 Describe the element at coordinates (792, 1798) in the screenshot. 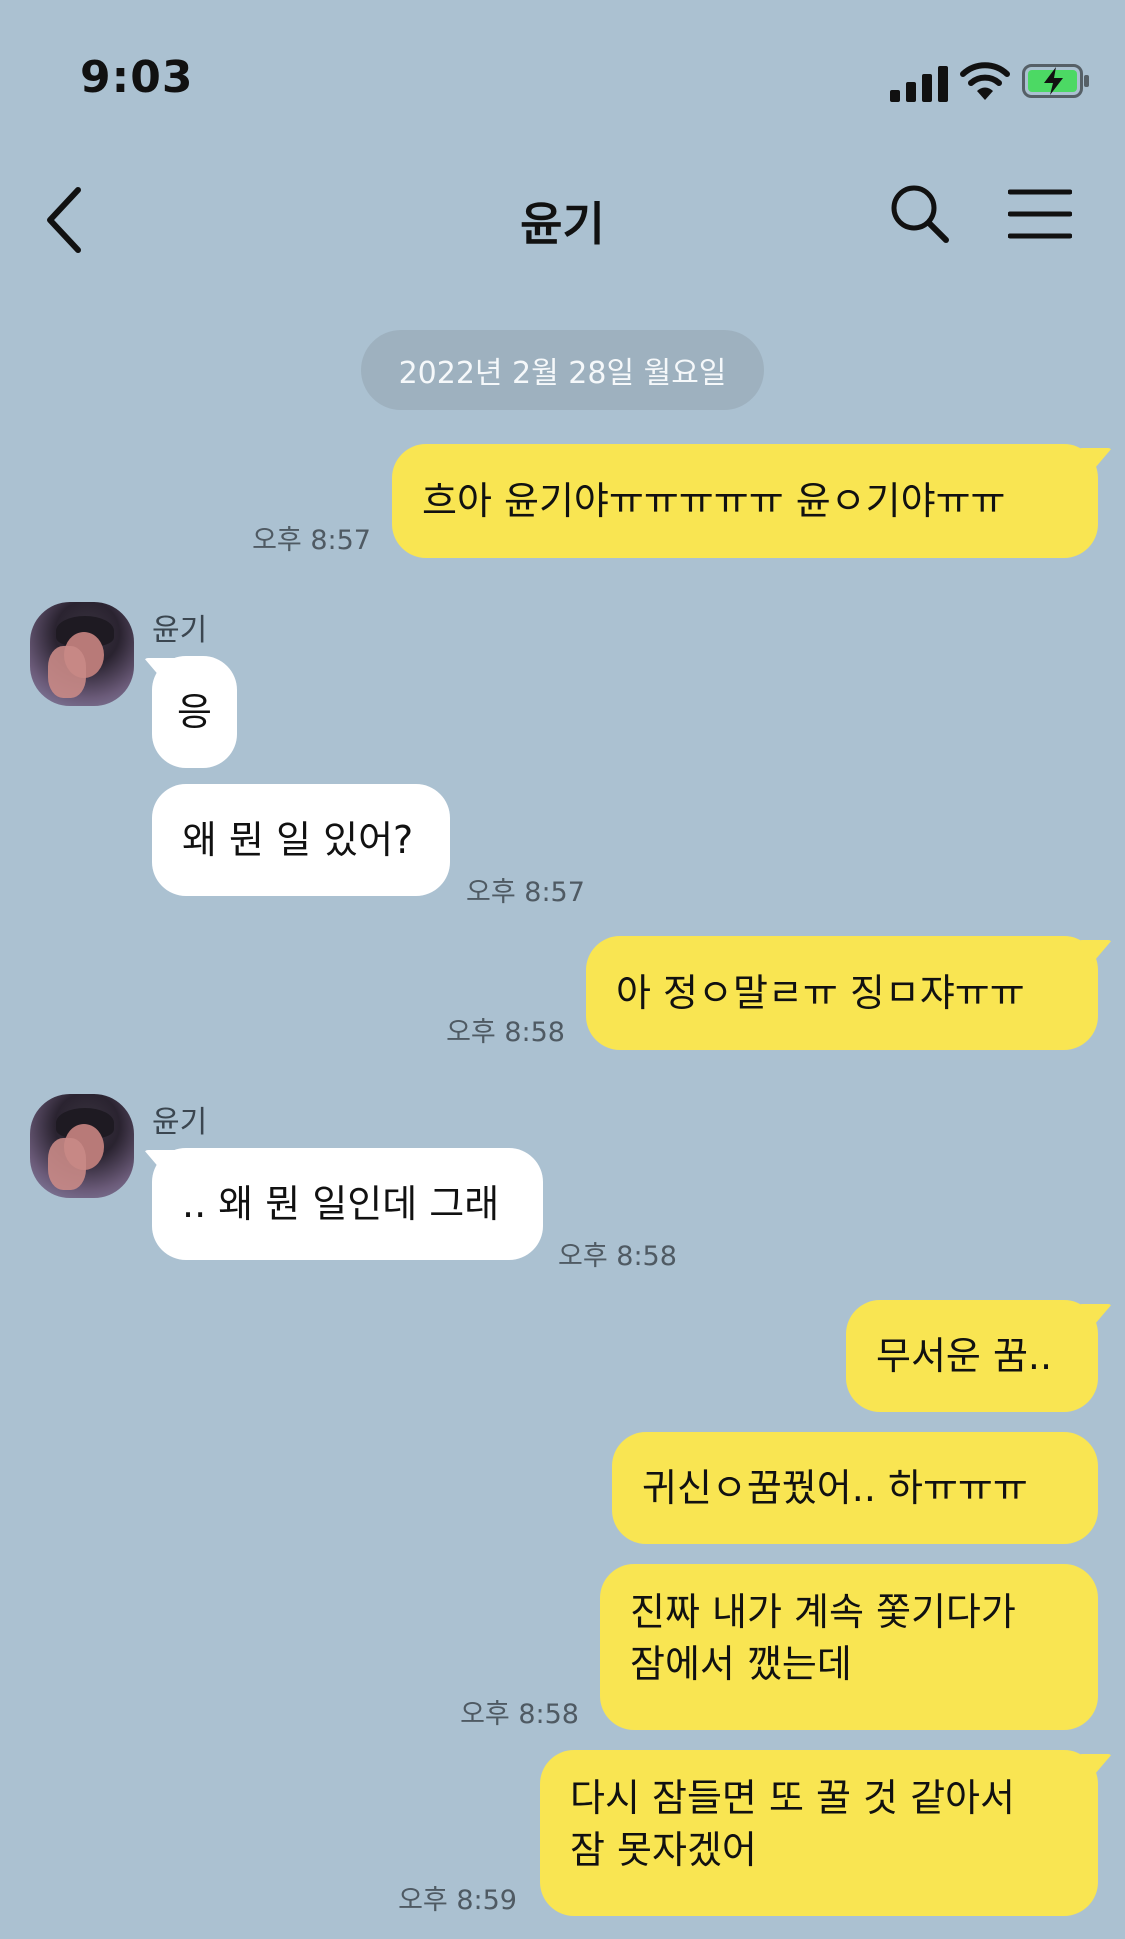

I see `message-line: 다시 잠들면 또 꿀 것 같아서` at that location.